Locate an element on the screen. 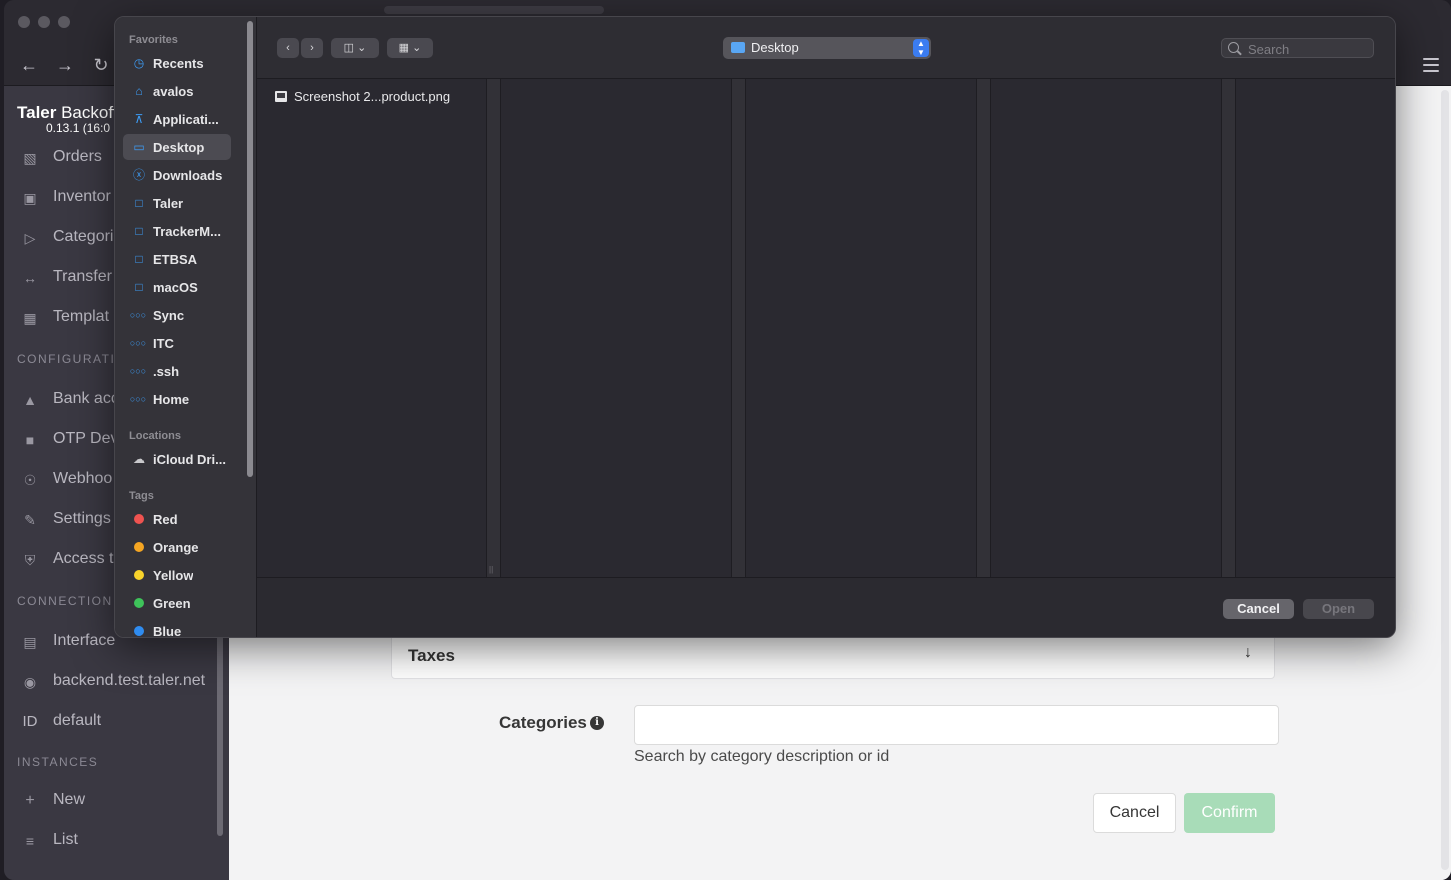 This screenshot has width=1451, height=880. nav-list-instances: ≡ List is located at coordinates (116, 841).